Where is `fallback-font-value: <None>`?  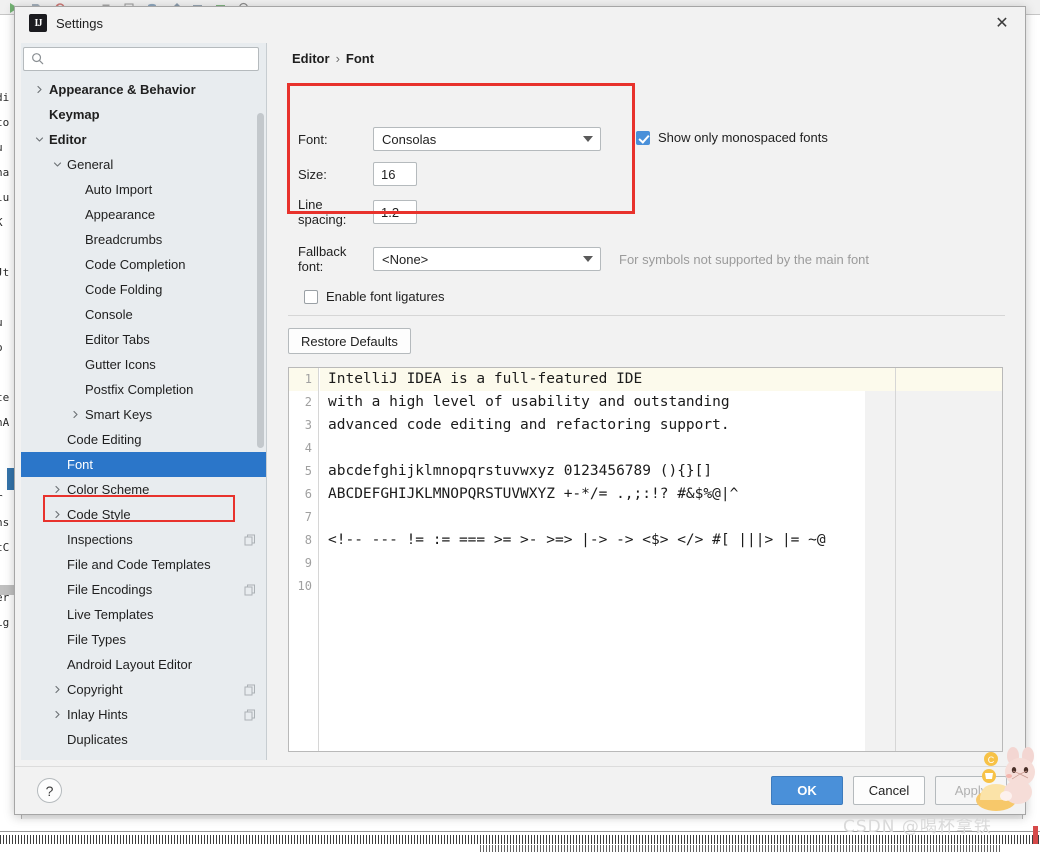 fallback-font-value: <None> is located at coordinates (405, 259).